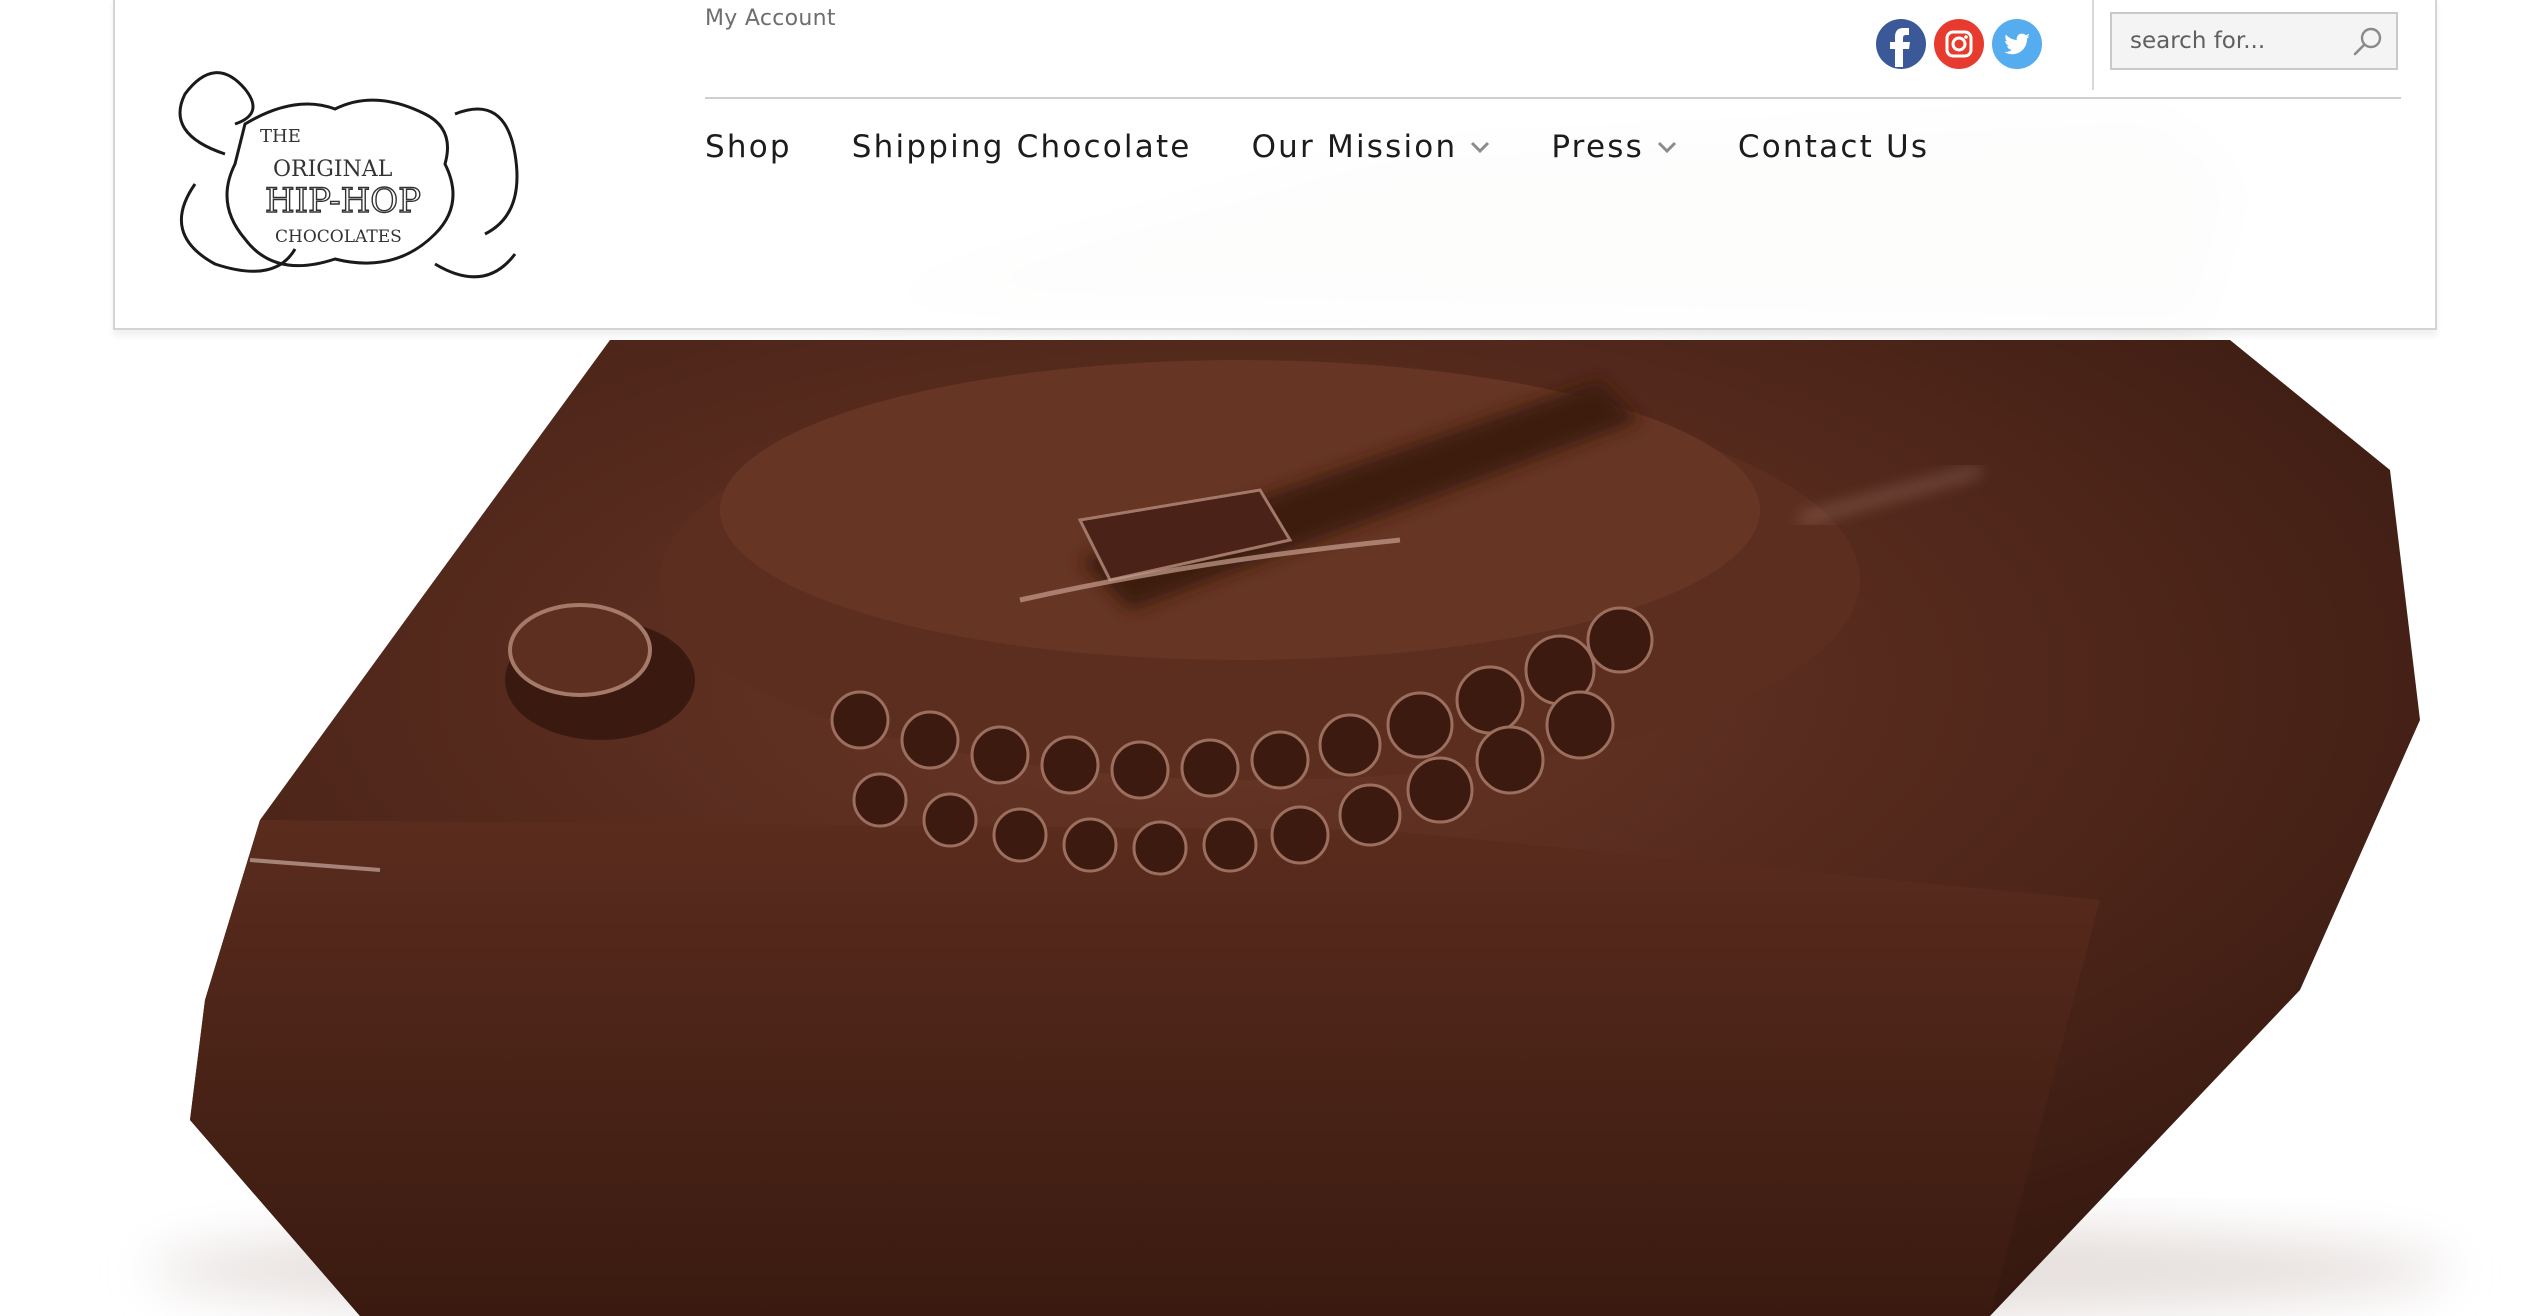 This screenshot has height=1316, width=2522. I want to click on svg-text: HIP-HOP, so click(343, 201).